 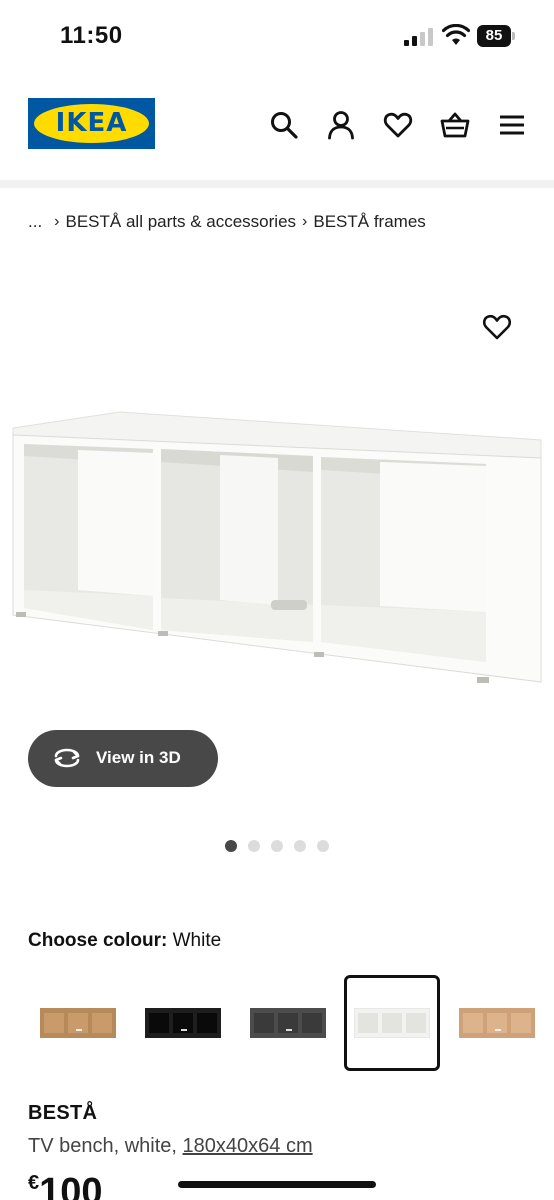 What do you see at coordinates (512, 125) in the screenshot?
I see `menu-icon` at bounding box center [512, 125].